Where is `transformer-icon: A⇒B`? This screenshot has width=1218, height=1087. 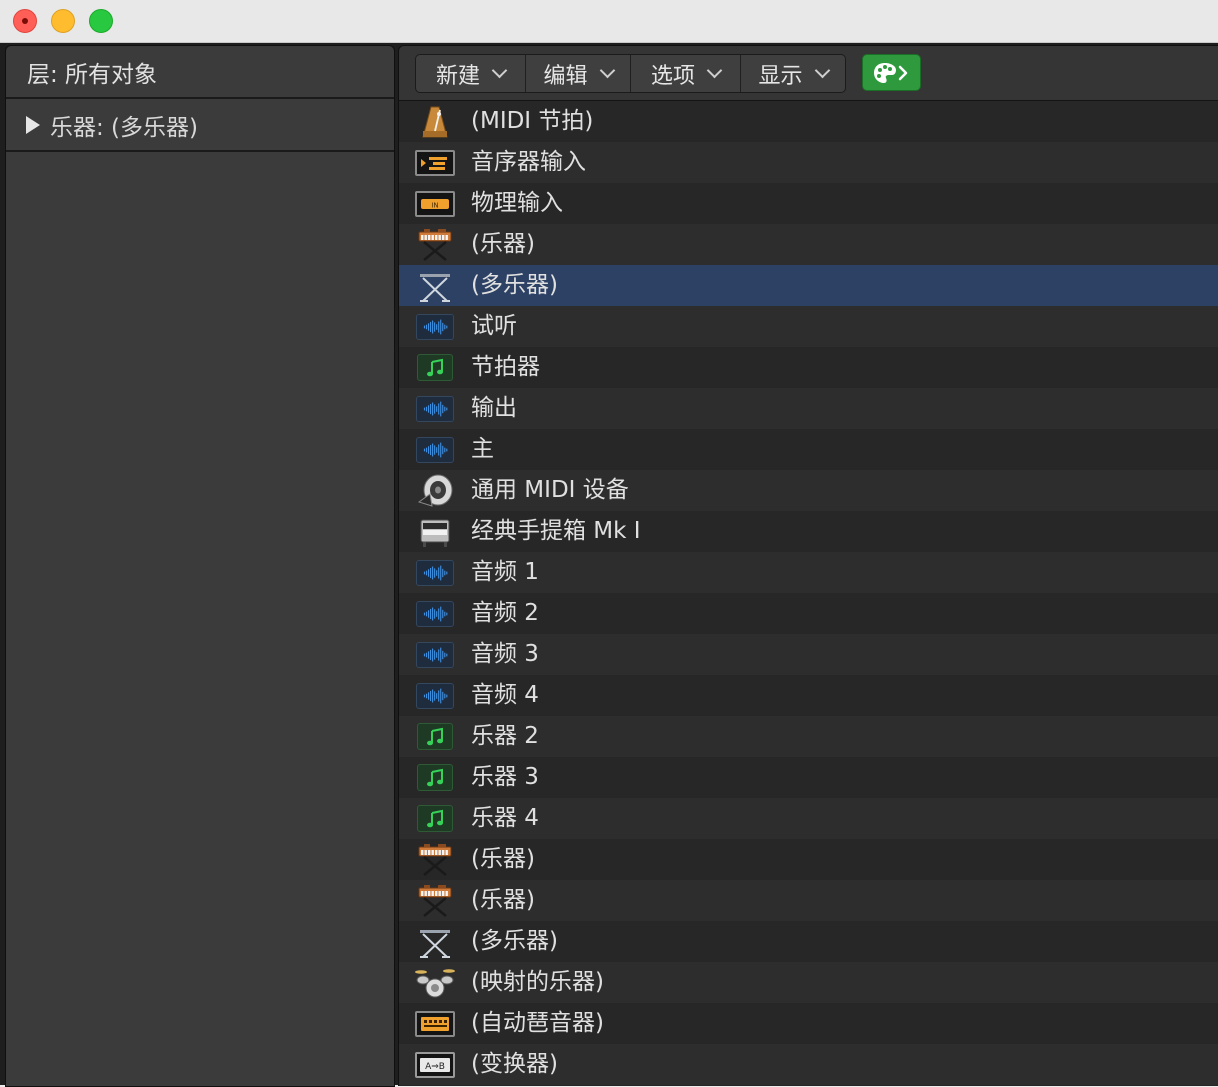
transformer-icon: A⇒B is located at coordinates (435, 1064).